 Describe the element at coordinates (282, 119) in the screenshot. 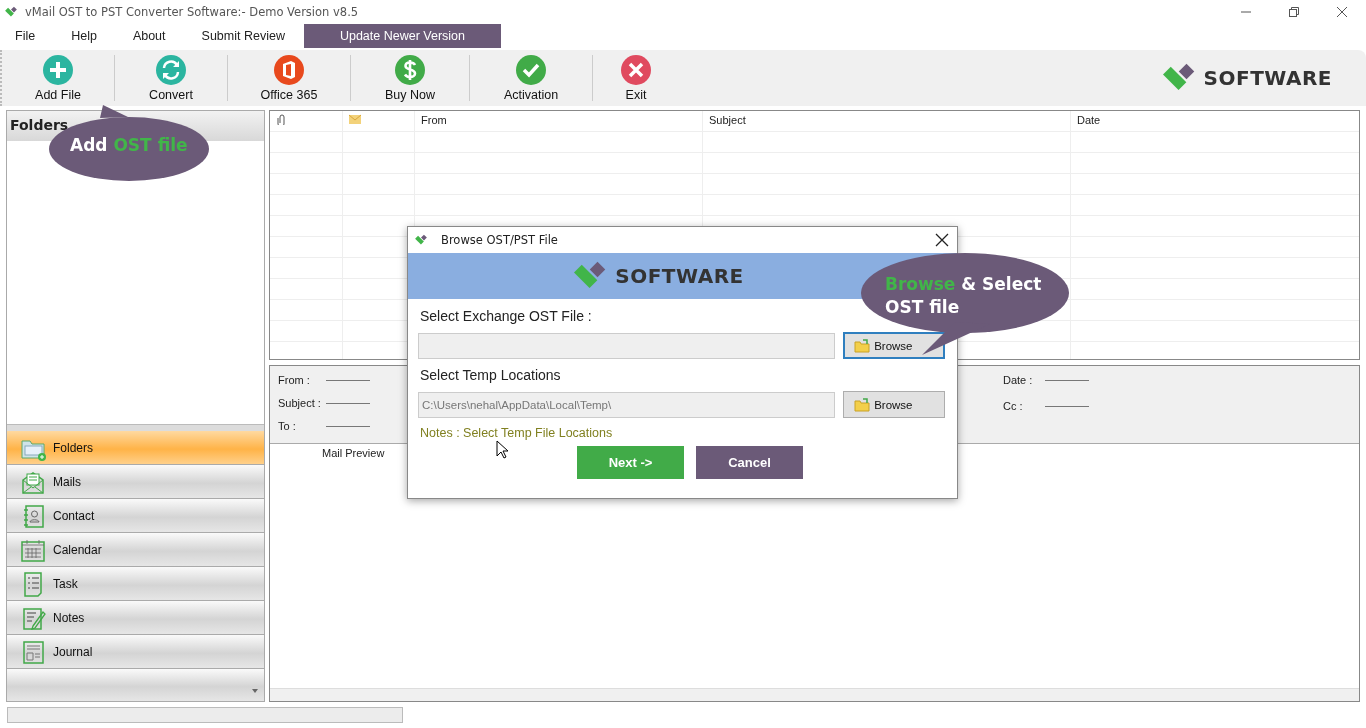

I see `paperclip-icon` at that location.